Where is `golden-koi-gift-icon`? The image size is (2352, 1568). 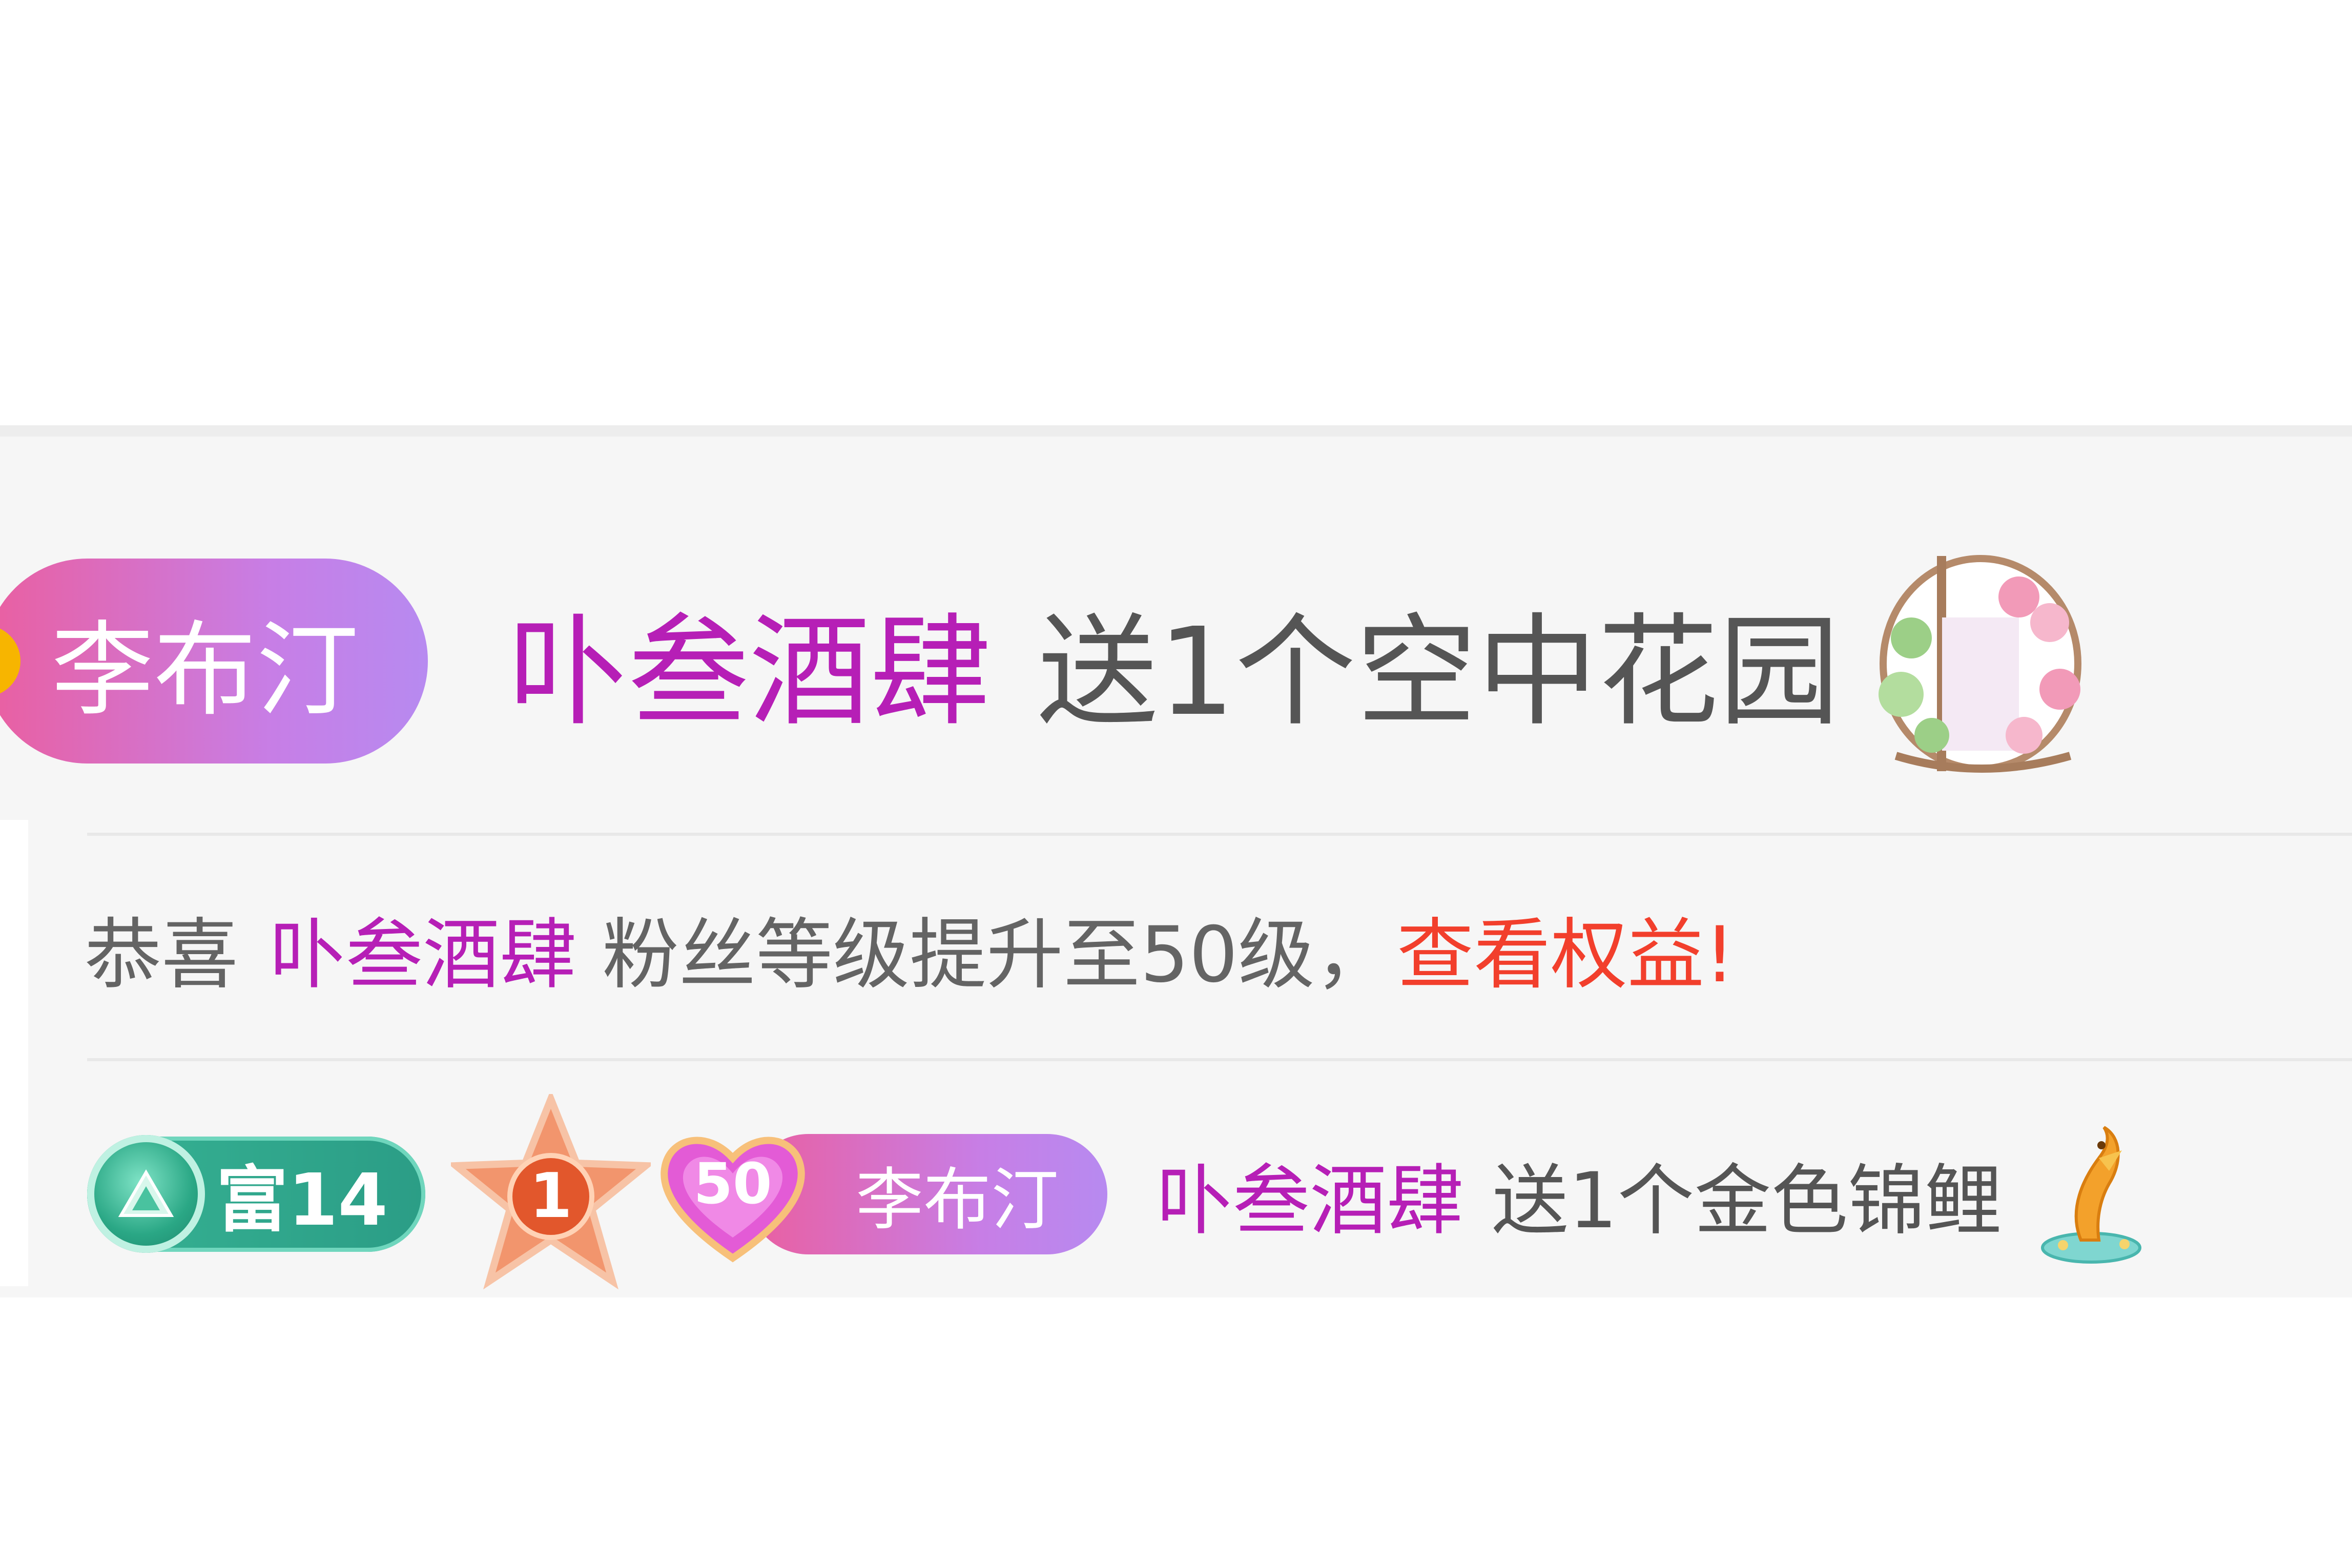 golden-koi-gift-icon is located at coordinates (2091, 1194).